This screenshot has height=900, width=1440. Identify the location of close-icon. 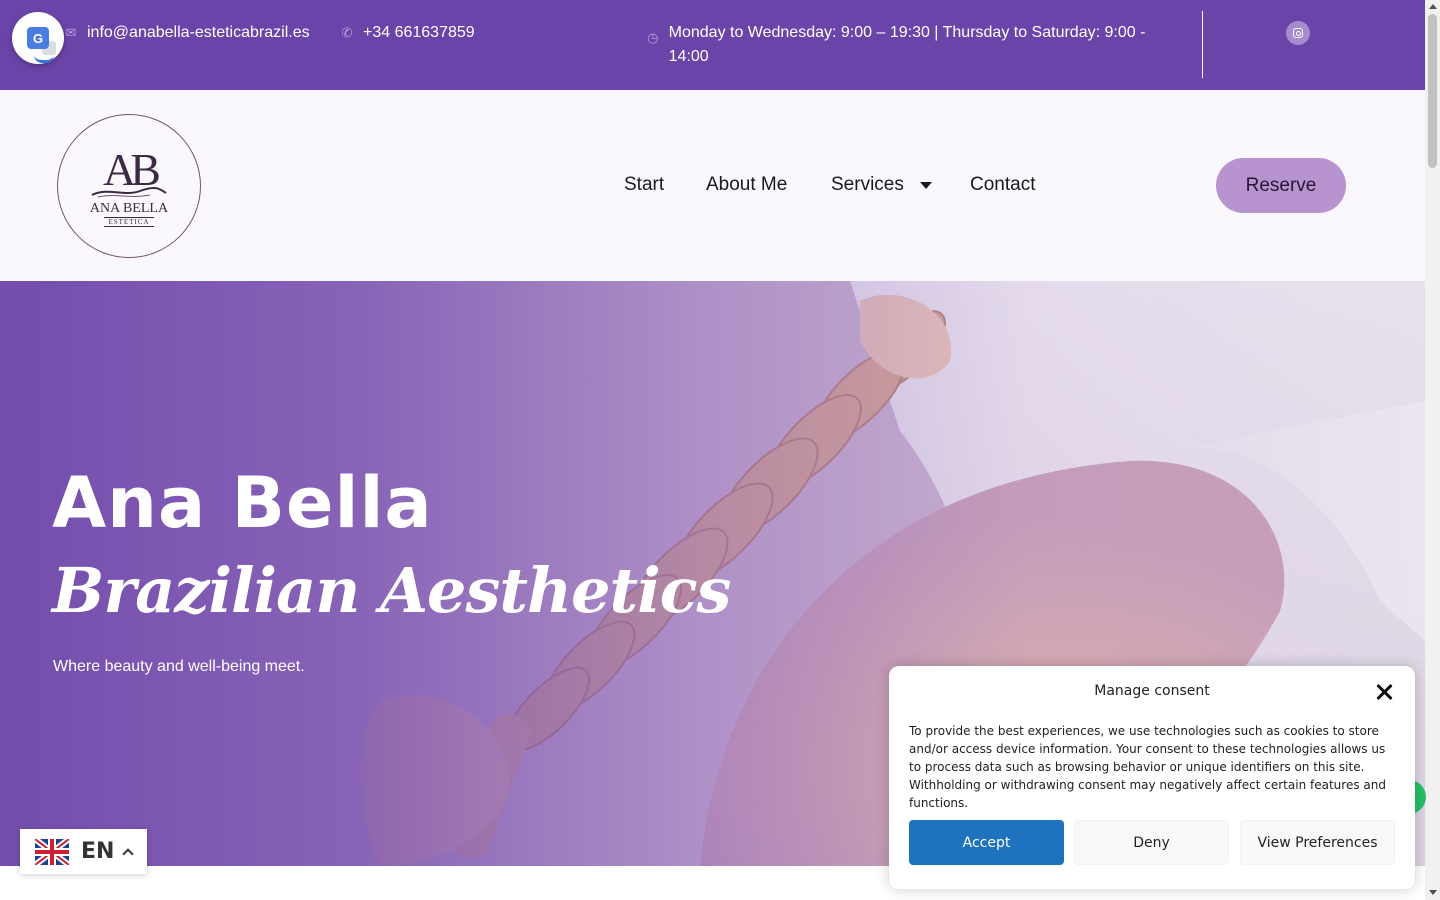
(1384, 692).